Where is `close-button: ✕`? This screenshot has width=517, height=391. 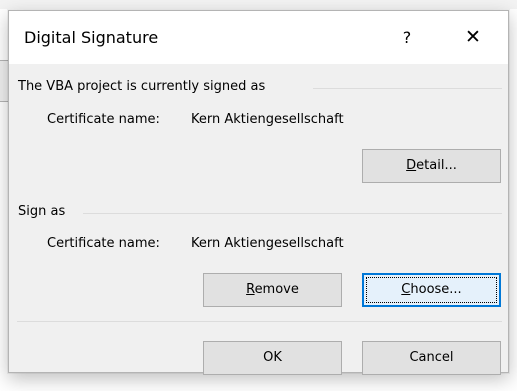 close-button: ✕ is located at coordinates (473, 37).